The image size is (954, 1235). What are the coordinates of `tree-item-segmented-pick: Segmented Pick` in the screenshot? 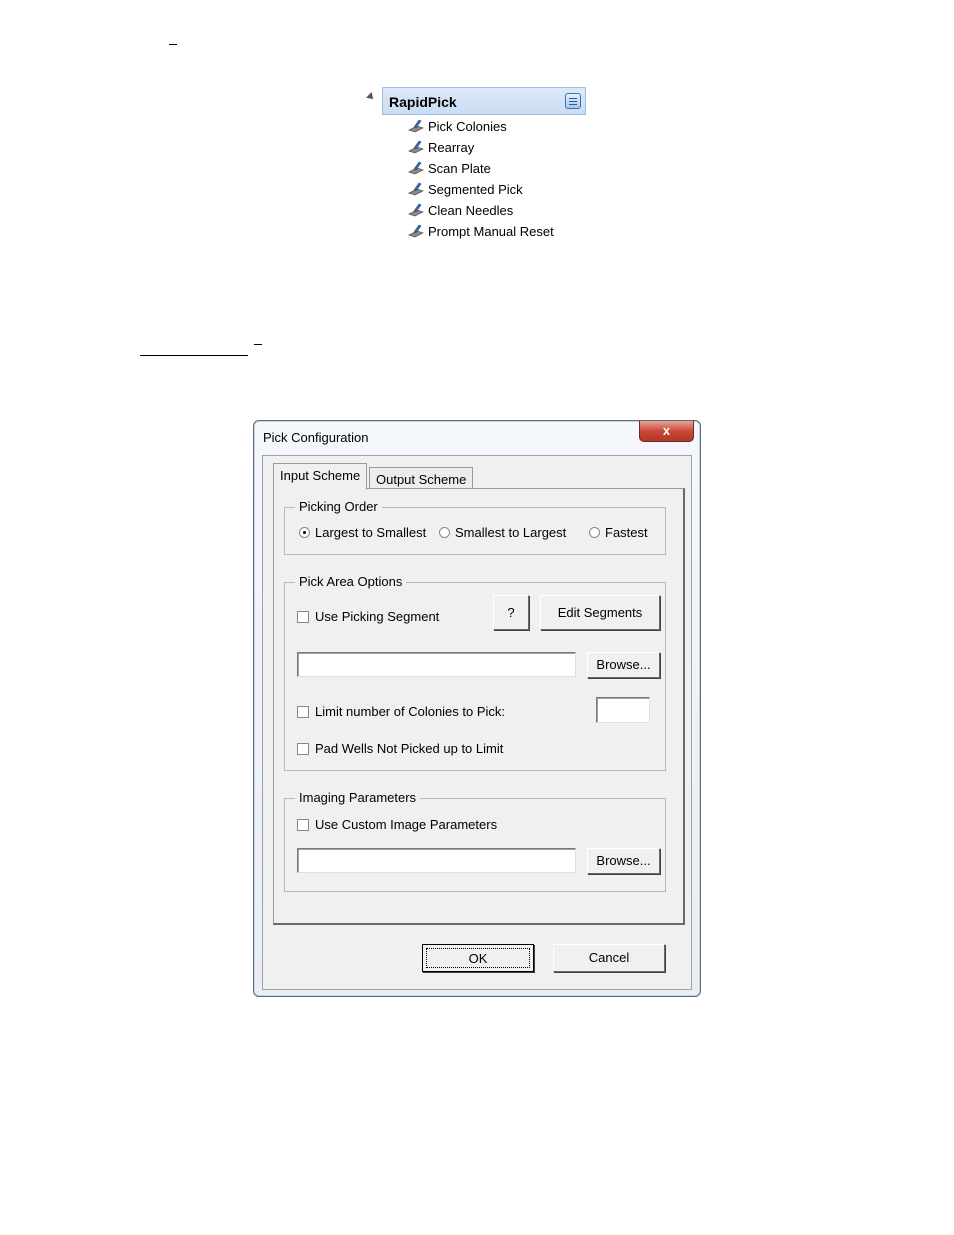 It's located at (465, 190).